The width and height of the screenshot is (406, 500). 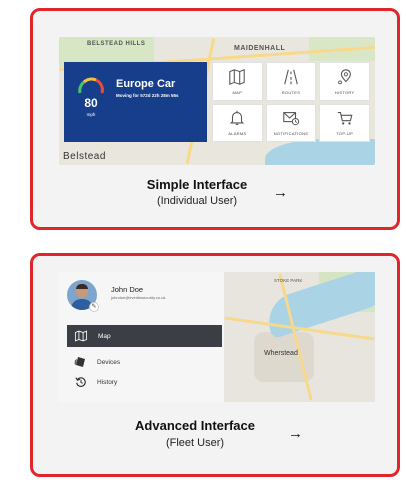 I want to click on map-label-belstead: Belstead, so click(x=84, y=156).